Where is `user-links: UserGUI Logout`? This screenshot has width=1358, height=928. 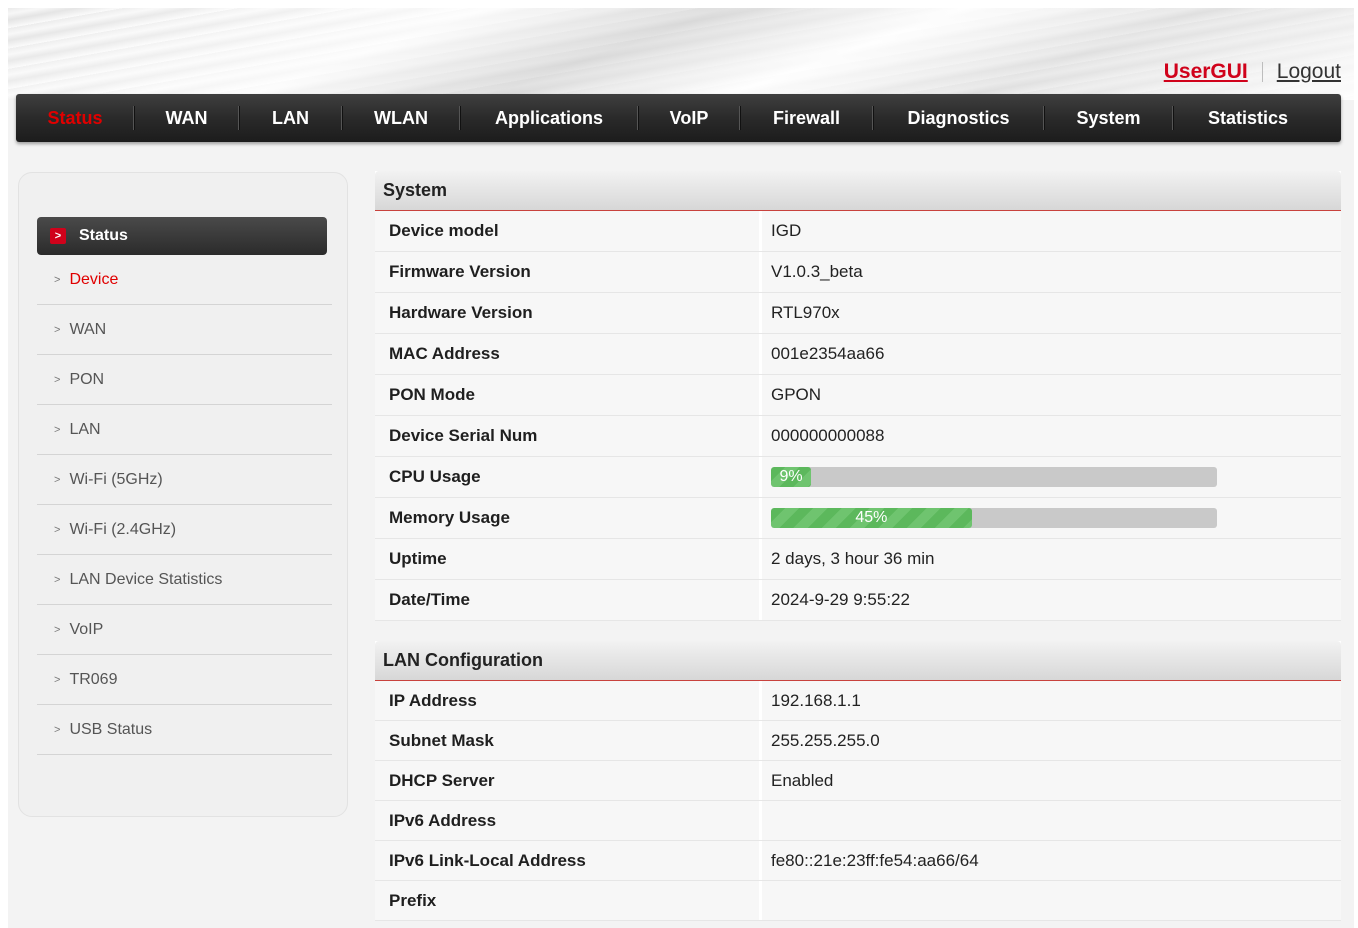 user-links: UserGUI Logout is located at coordinates (1252, 72).